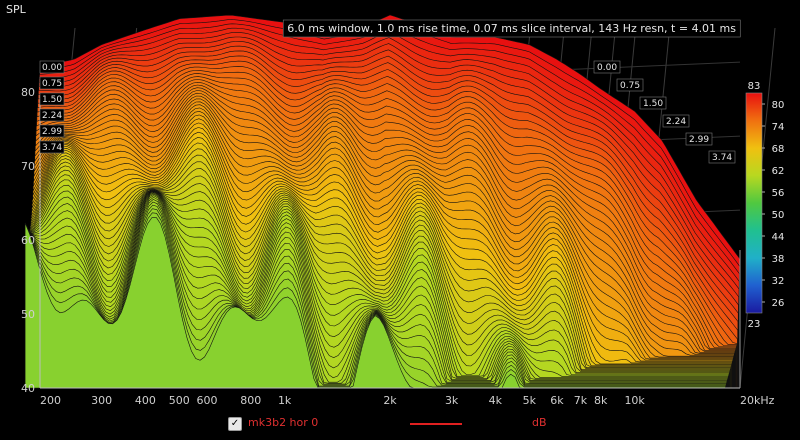  What do you see at coordinates (250, 400) in the screenshot?
I see `x-tick-label: 800` at bounding box center [250, 400].